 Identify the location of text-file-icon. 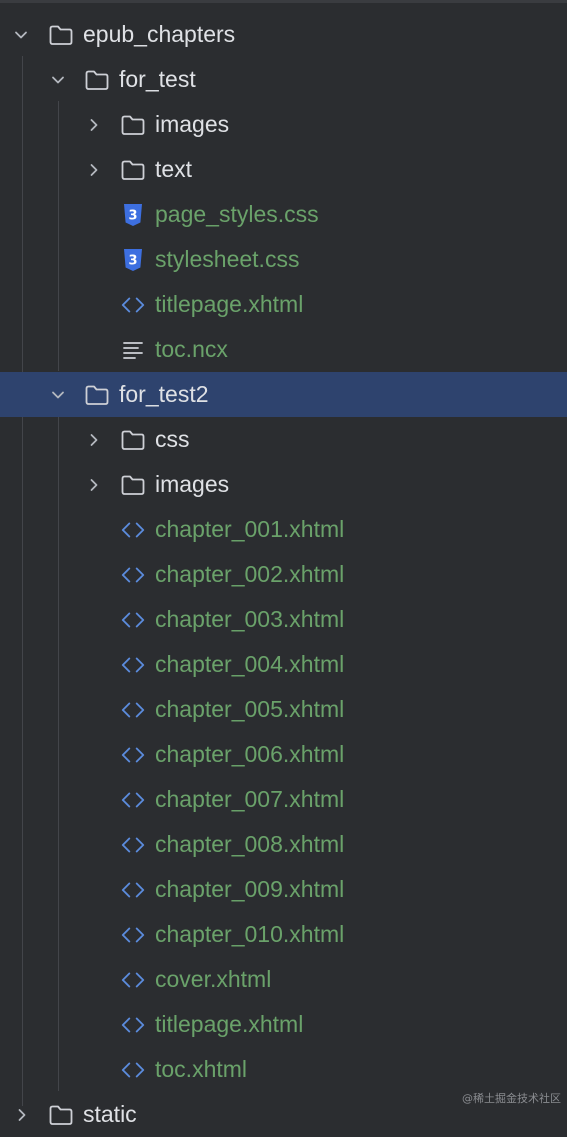
(133, 349).